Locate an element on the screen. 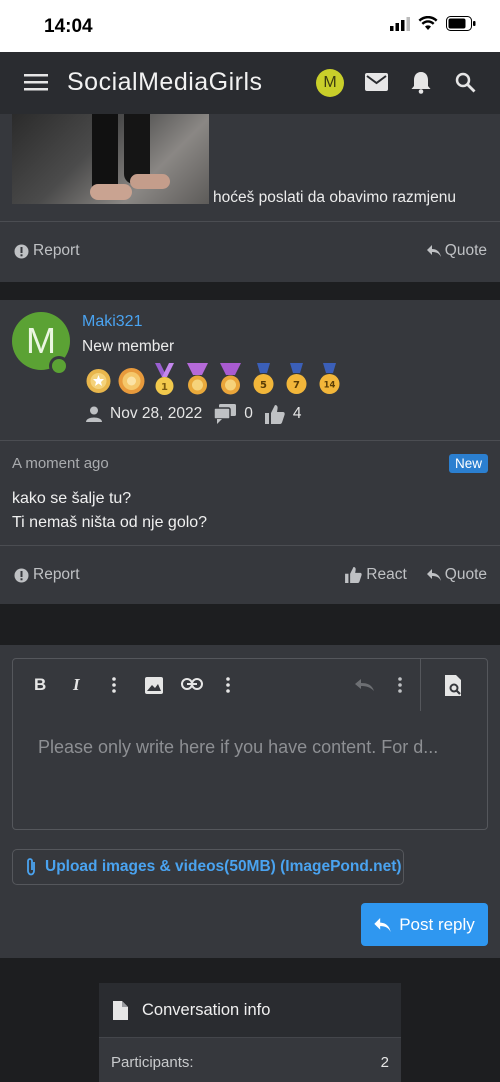 Image resolution: width=500 pixels, height=1082 pixels. react-label: React is located at coordinates (386, 574).